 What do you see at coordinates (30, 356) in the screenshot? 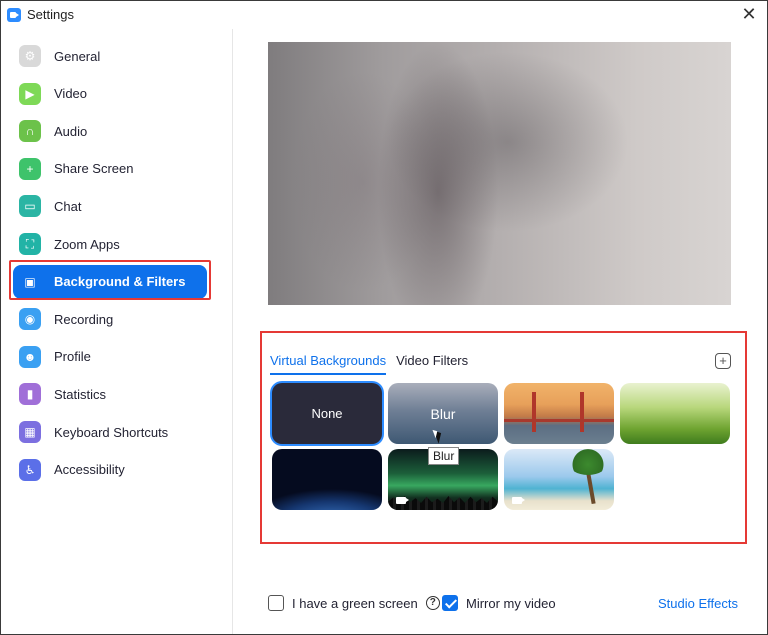
I see `profile-icon: ☻` at bounding box center [30, 356].